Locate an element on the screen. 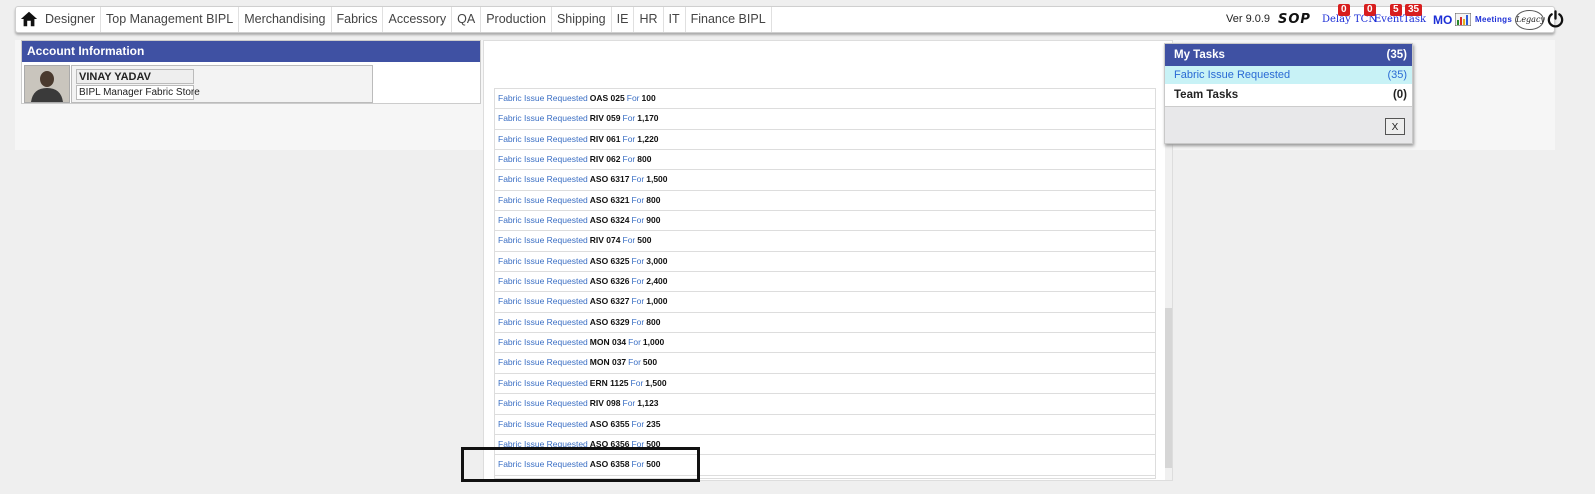 The height and width of the screenshot is (494, 1595). list-scrollbar is located at coordinates (1168, 284).